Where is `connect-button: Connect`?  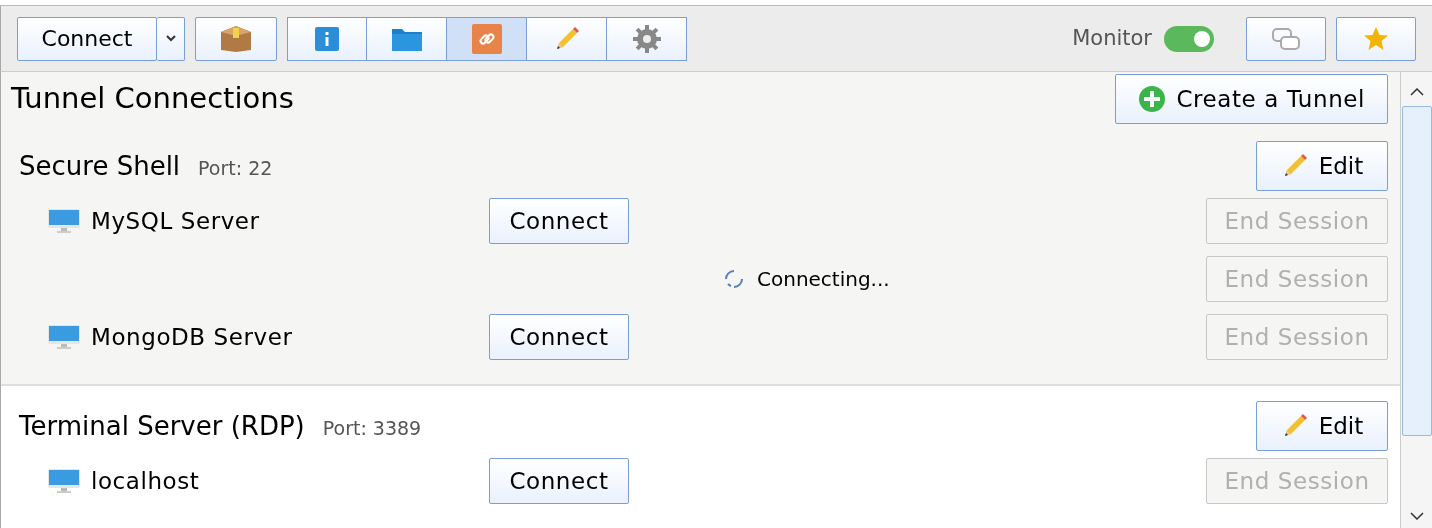 connect-button: Connect is located at coordinates (87, 38).